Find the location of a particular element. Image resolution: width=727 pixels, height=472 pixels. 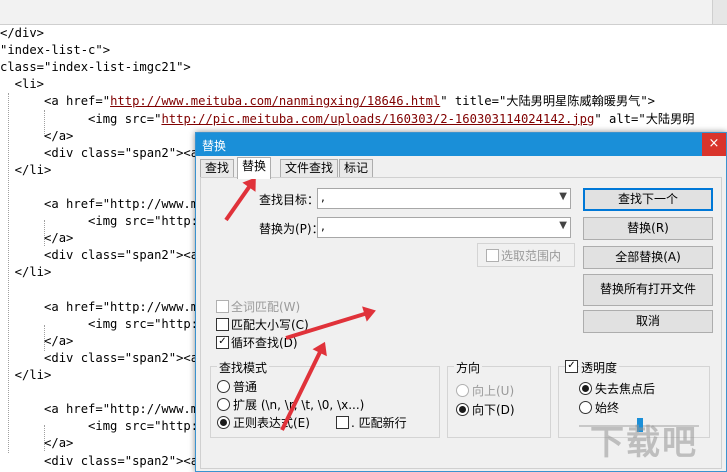

tab-find: 查找 is located at coordinates (217, 168).